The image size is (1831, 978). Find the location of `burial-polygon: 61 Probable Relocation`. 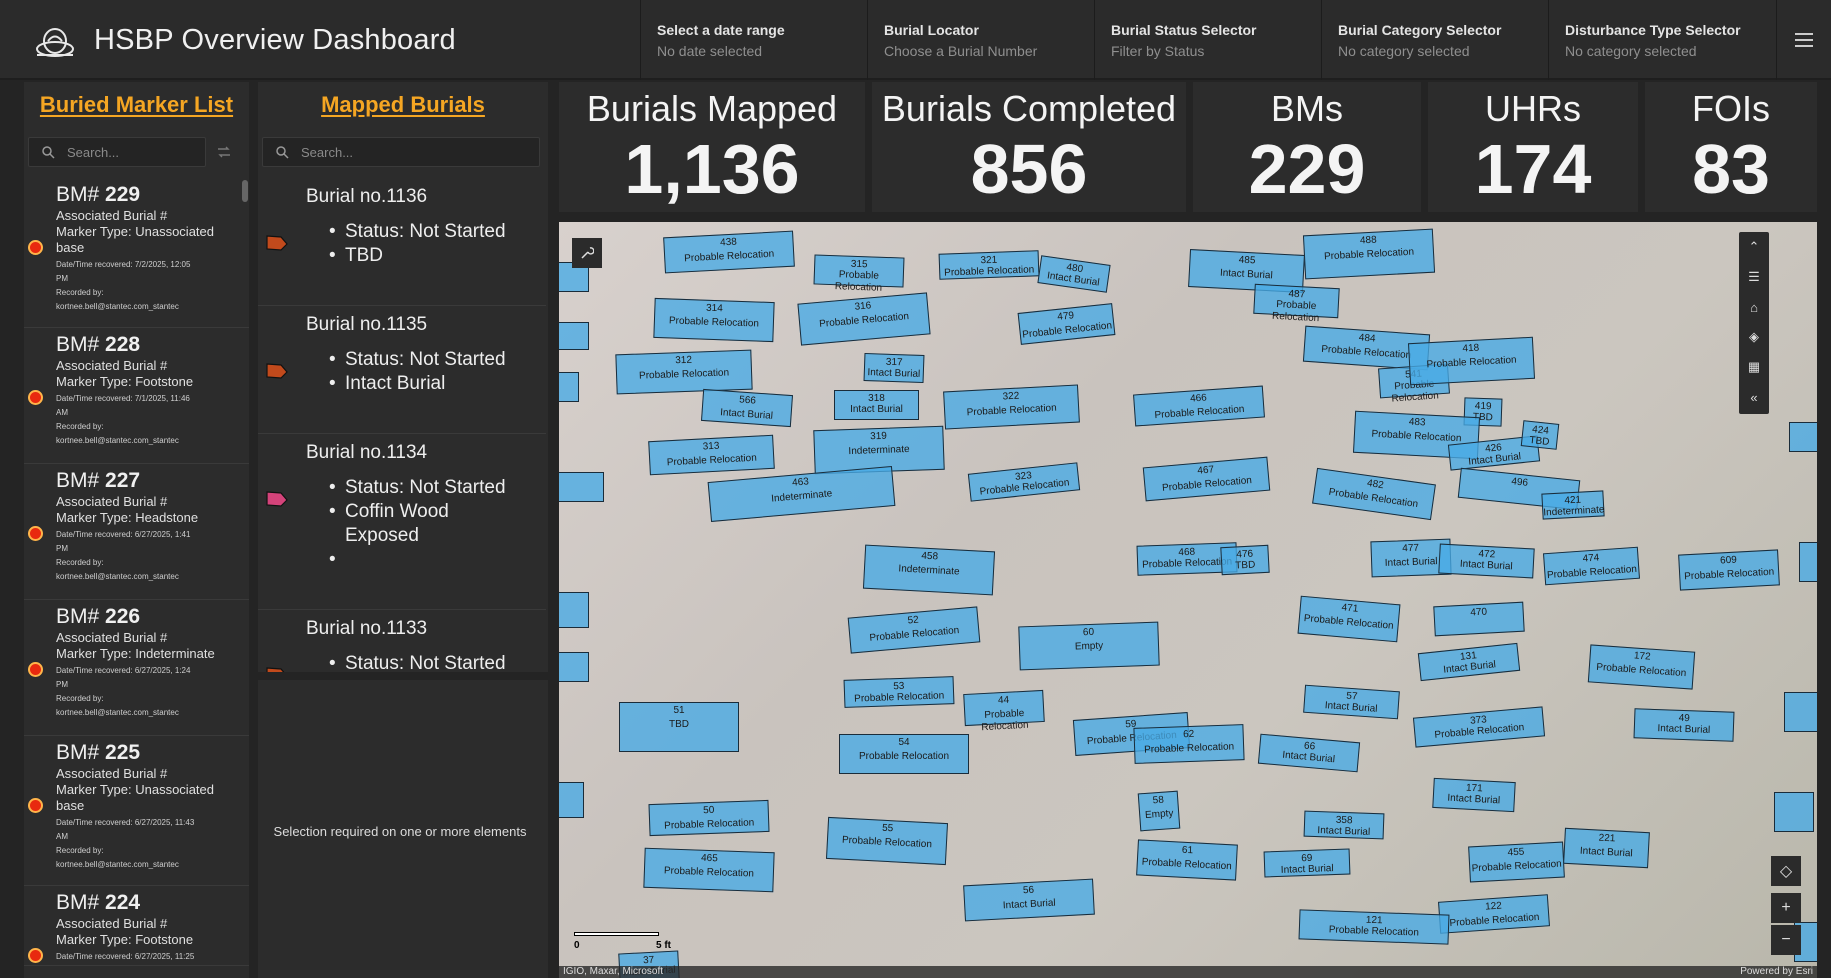

burial-polygon: 61 Probable Relocation is located at coordinates (1187, 860).